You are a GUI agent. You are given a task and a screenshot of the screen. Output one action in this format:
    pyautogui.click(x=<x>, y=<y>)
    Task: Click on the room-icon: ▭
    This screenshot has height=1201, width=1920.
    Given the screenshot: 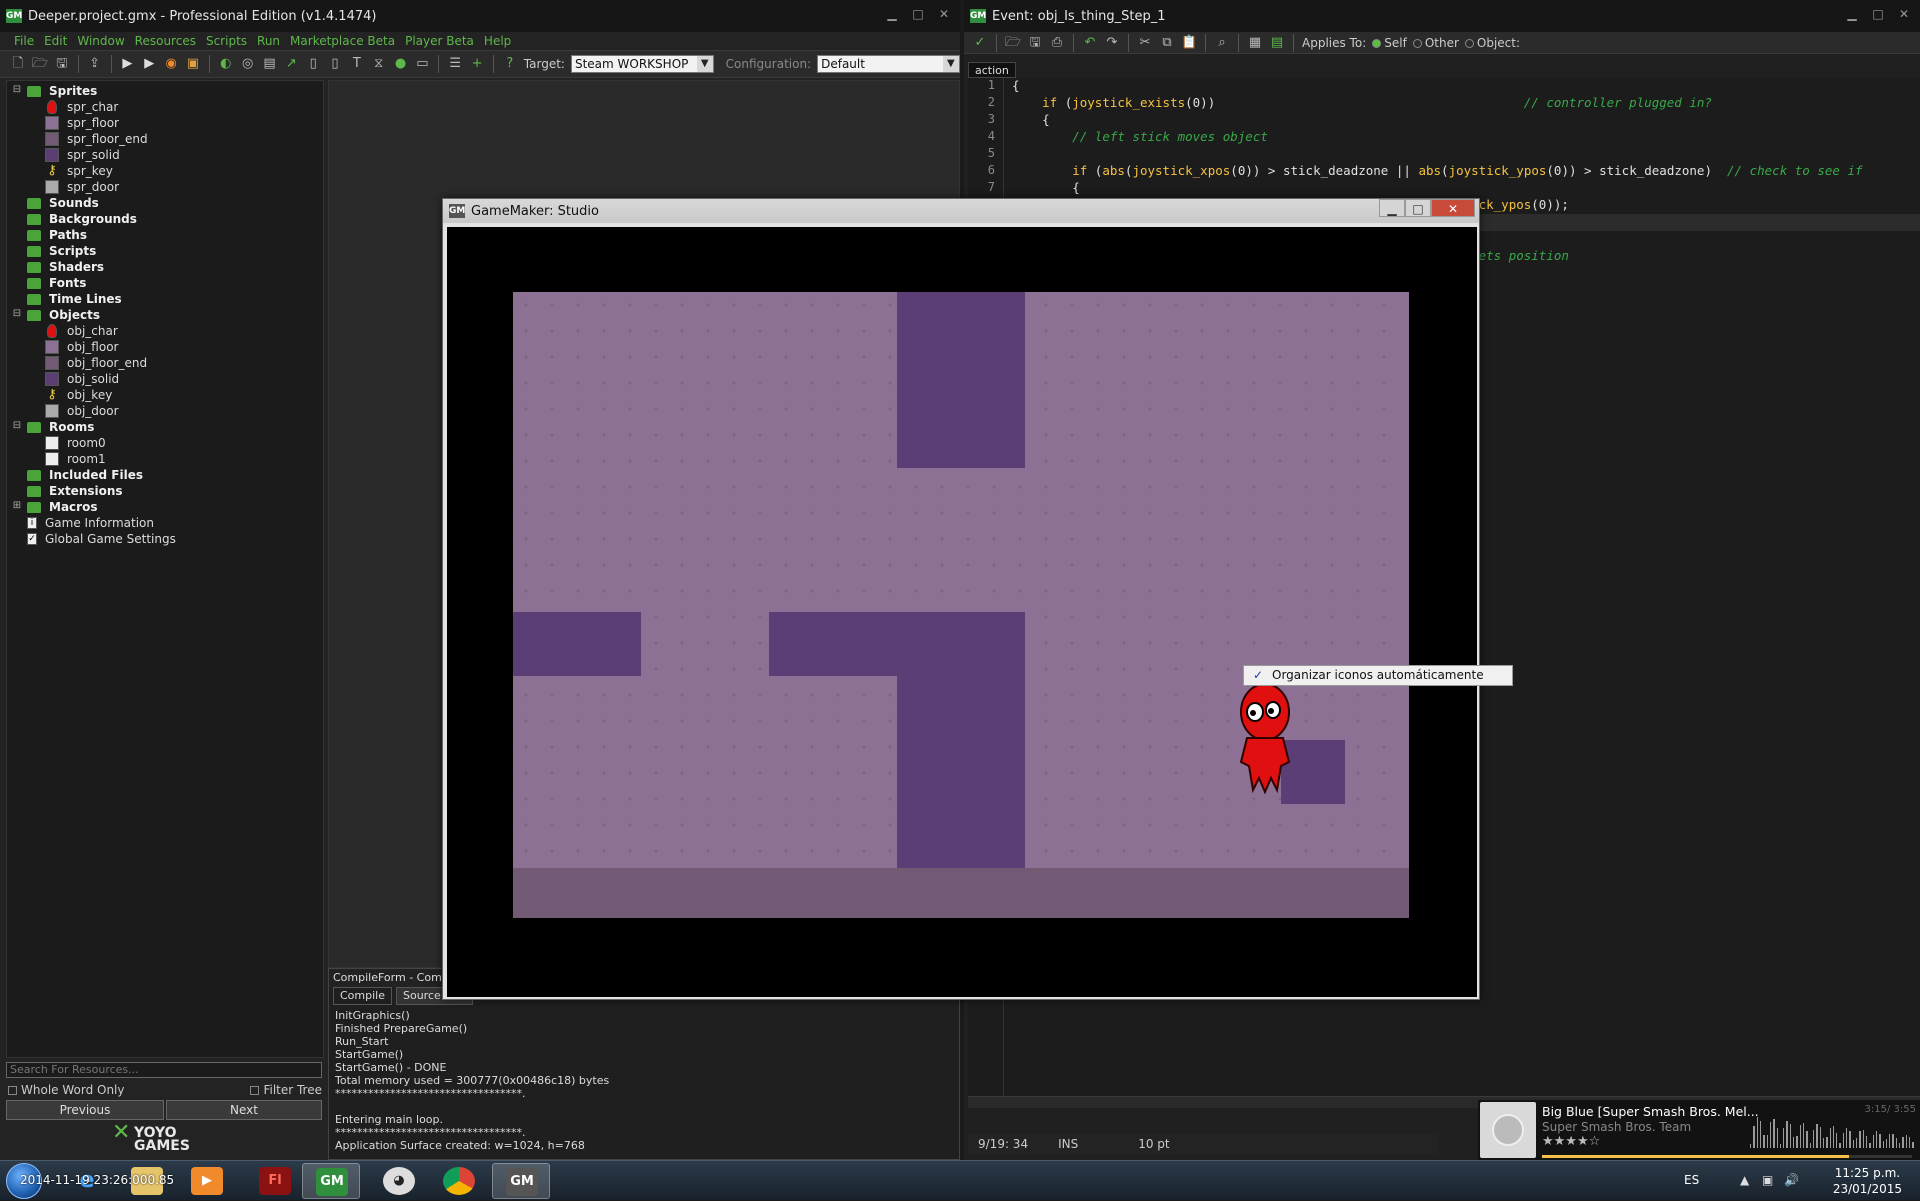 What is the action you would take?
    pyautogui.click(x=422, y=64)
    